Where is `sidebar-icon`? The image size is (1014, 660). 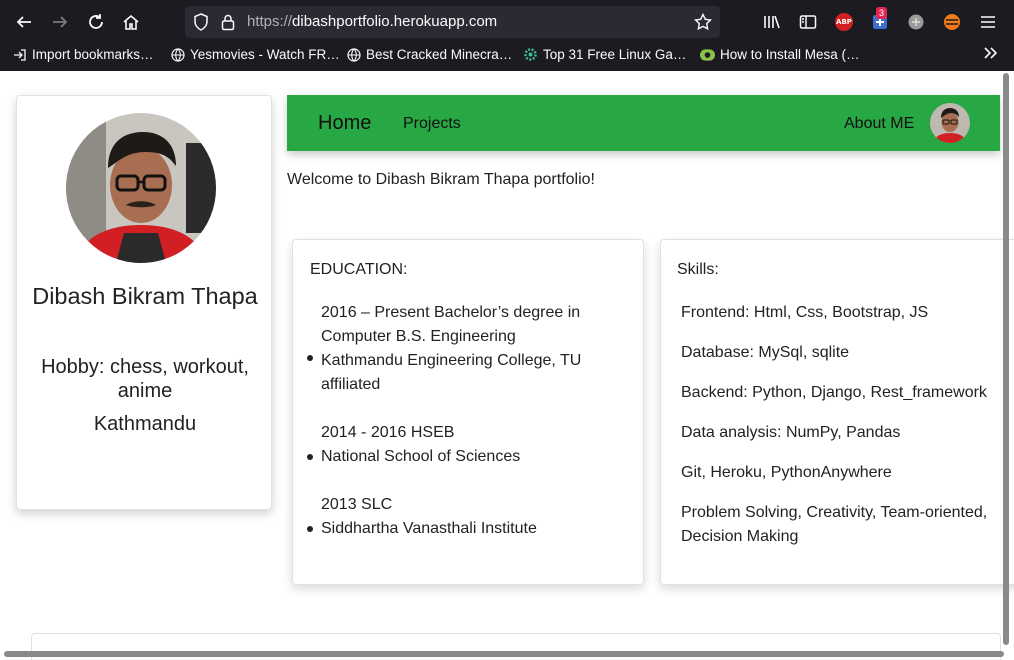
sidebar-icon is located at coordinates (808, 22).